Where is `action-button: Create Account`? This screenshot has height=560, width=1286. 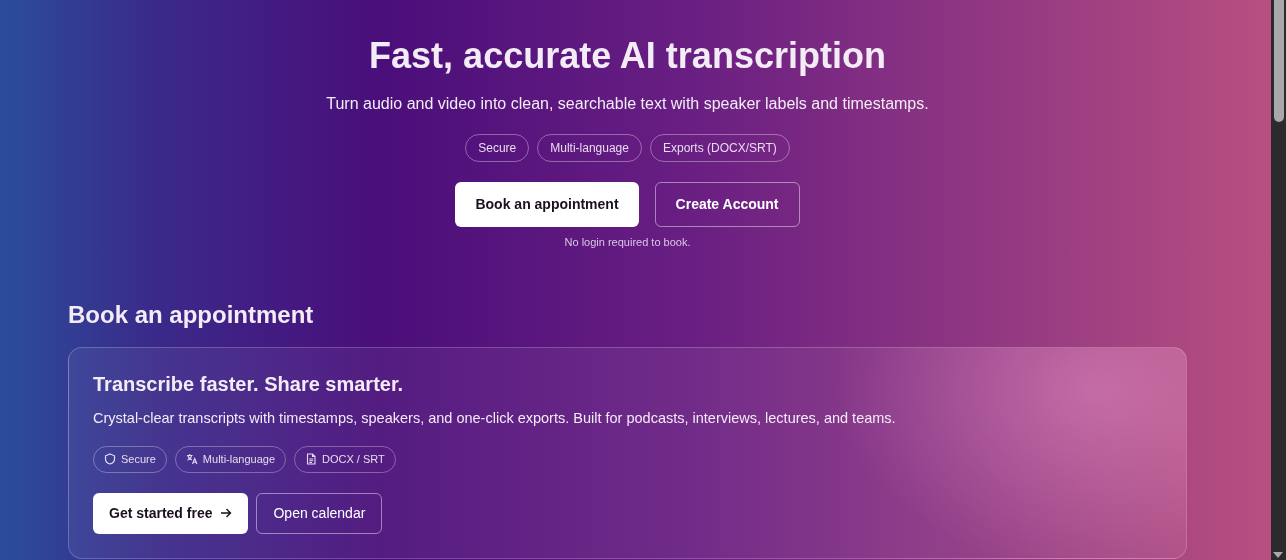 action-button: Create Account is located at coordinates (727, 204).